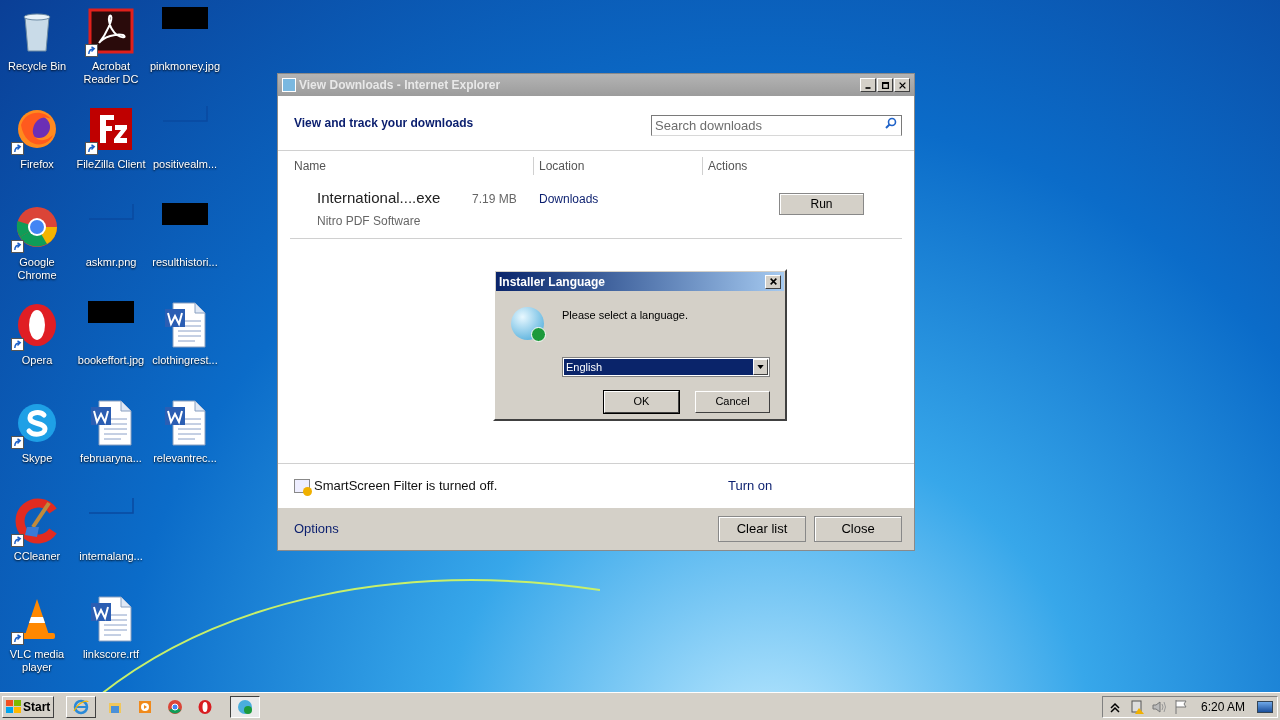 The width and height of the screenshot is (1280, 720). What do you see at coordinates (868, 85) in the screenshot?
I see `minimize-button` at bounding box center [868, 85].